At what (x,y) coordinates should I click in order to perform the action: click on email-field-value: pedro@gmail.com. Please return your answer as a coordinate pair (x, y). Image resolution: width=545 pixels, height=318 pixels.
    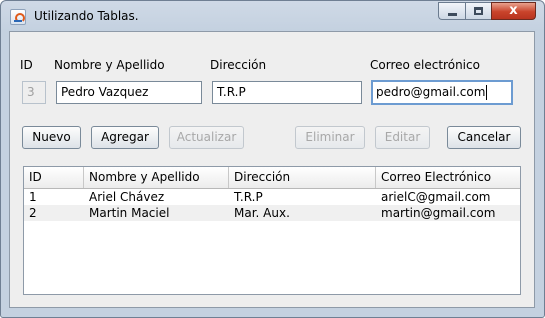
    Looking at the image, I should click on (431, 92).